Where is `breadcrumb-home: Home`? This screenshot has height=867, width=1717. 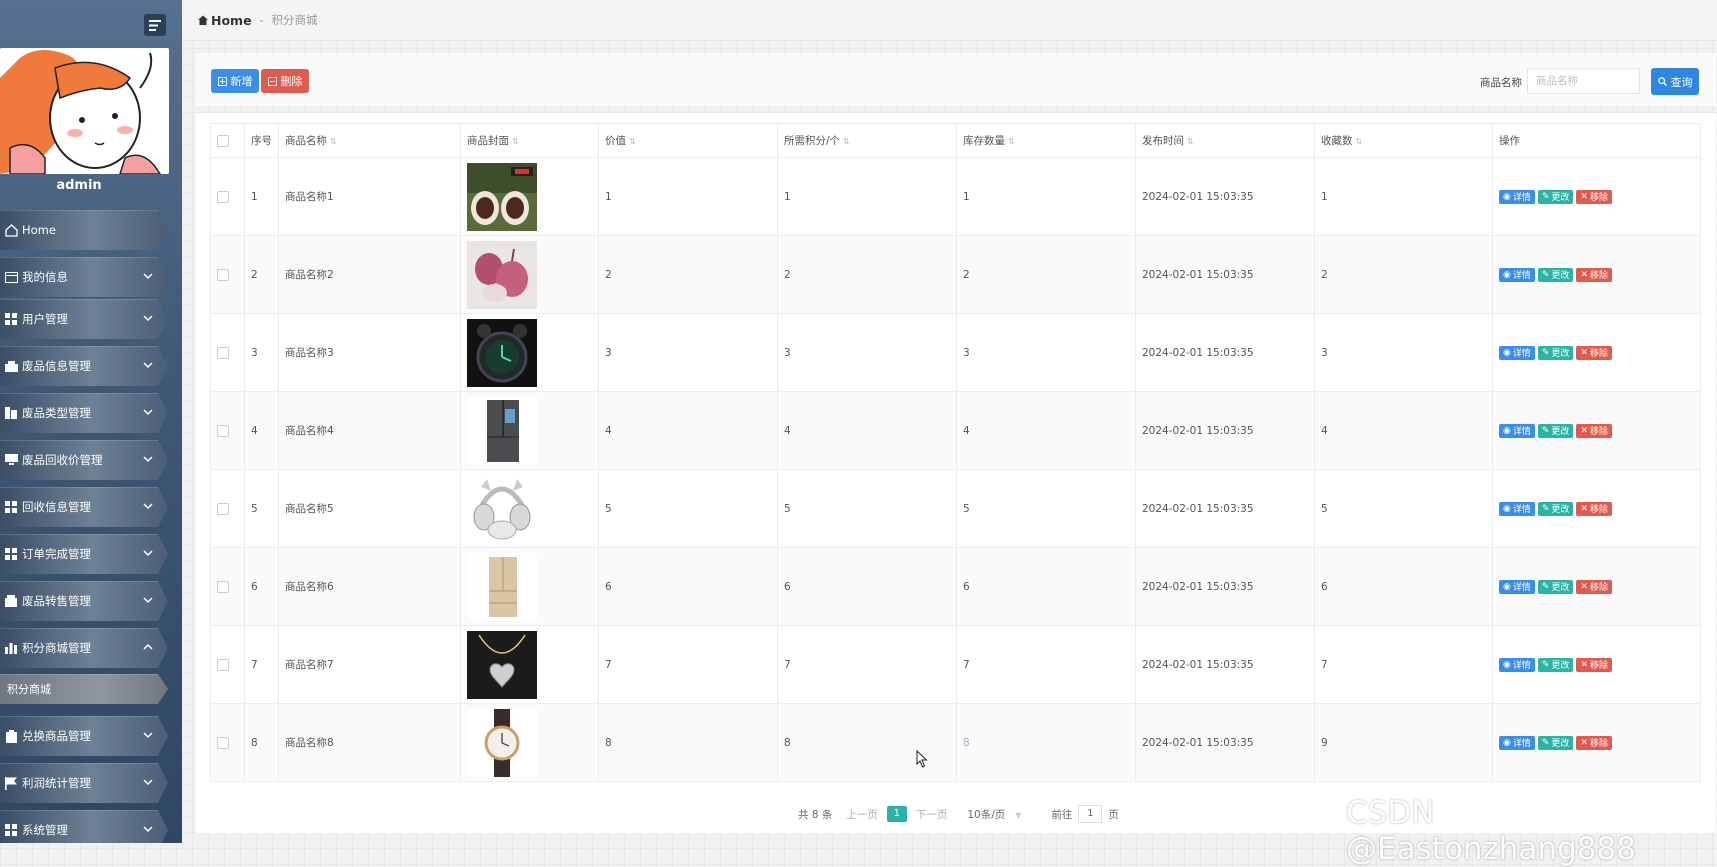
breadcrumb-home: Home is located at coordinates (225, 20).